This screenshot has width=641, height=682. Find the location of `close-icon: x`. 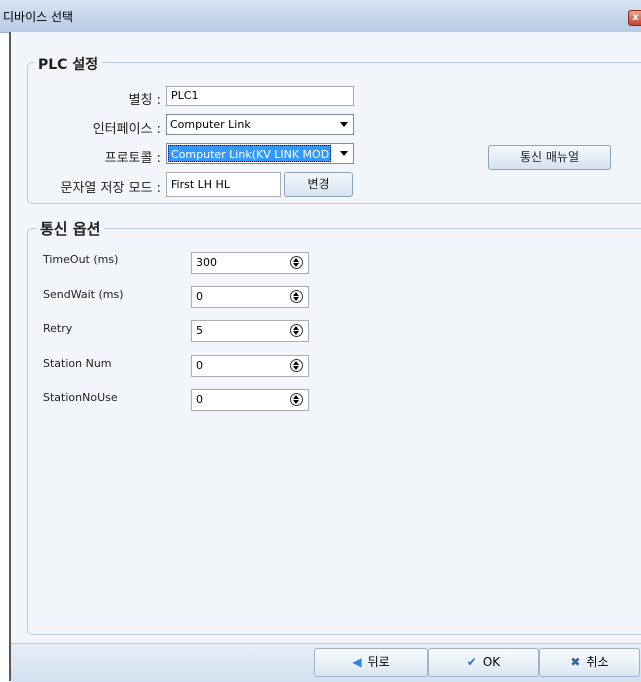

close-icon: x is located at coordinates (634, 18).